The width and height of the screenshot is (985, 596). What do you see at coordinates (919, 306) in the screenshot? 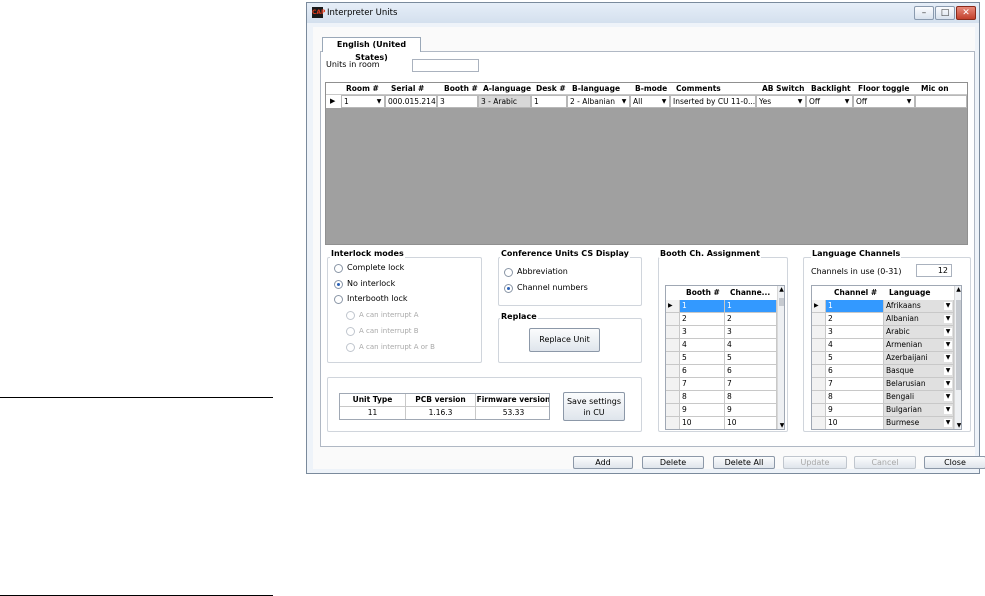
I see `table-cell: Afrikaans ▼` at bounding box center [919, 306].